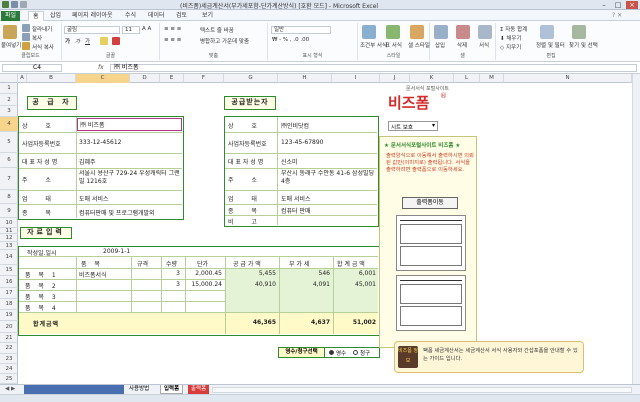  What do you see at coordinates (104, 41) in the screenshot?
I see `fill-color-icon` at bounding box center [104, 41].